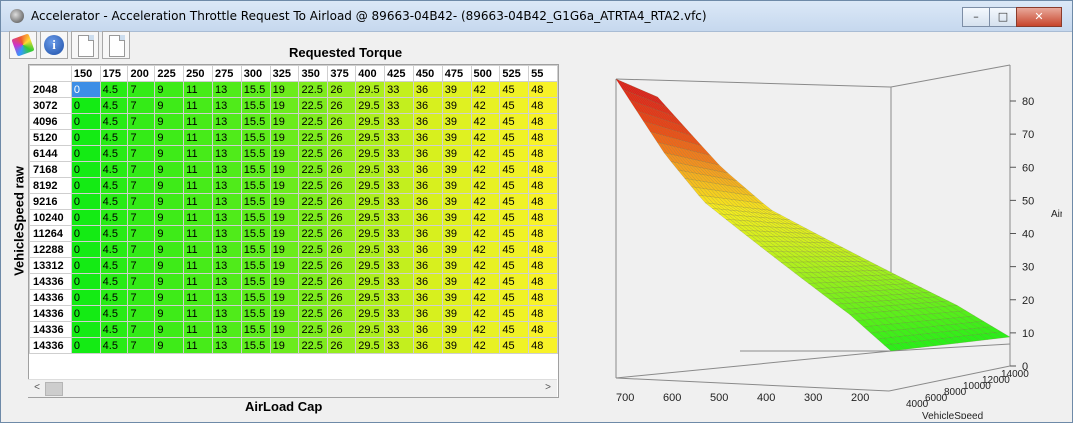 The image size is (1073, 423). Describe the element at coordinates (284, 73) in the screenshot. I see `column-header: 325` at that location.